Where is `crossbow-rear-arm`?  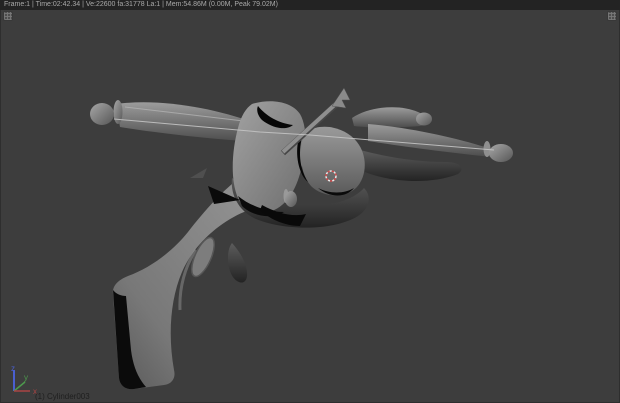 crossbow-rear-arm is located at coordinates (389, 117).